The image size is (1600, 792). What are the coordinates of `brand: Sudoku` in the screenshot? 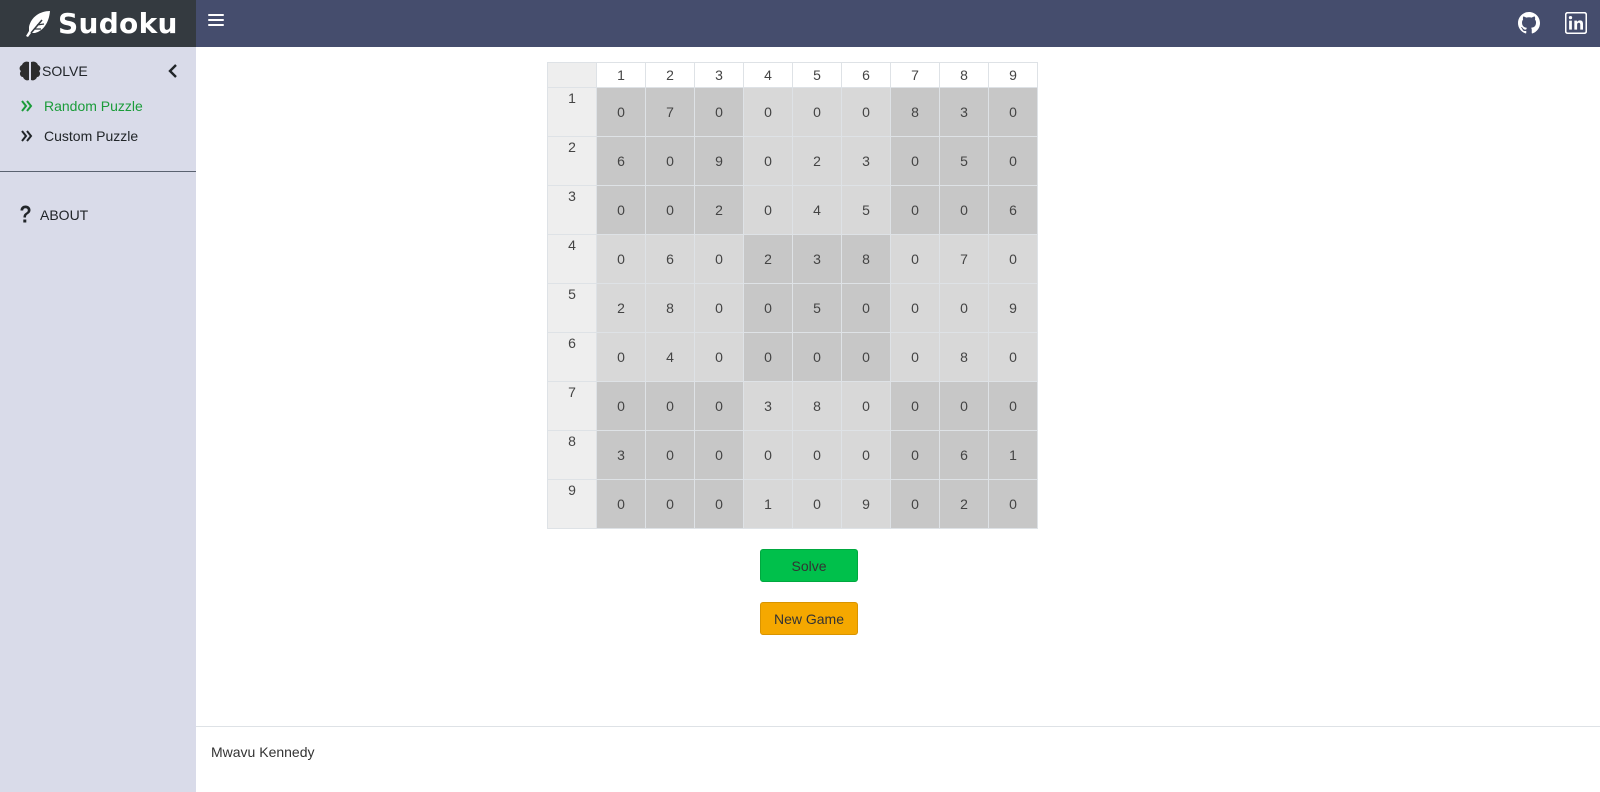 It's located at (98, 23).